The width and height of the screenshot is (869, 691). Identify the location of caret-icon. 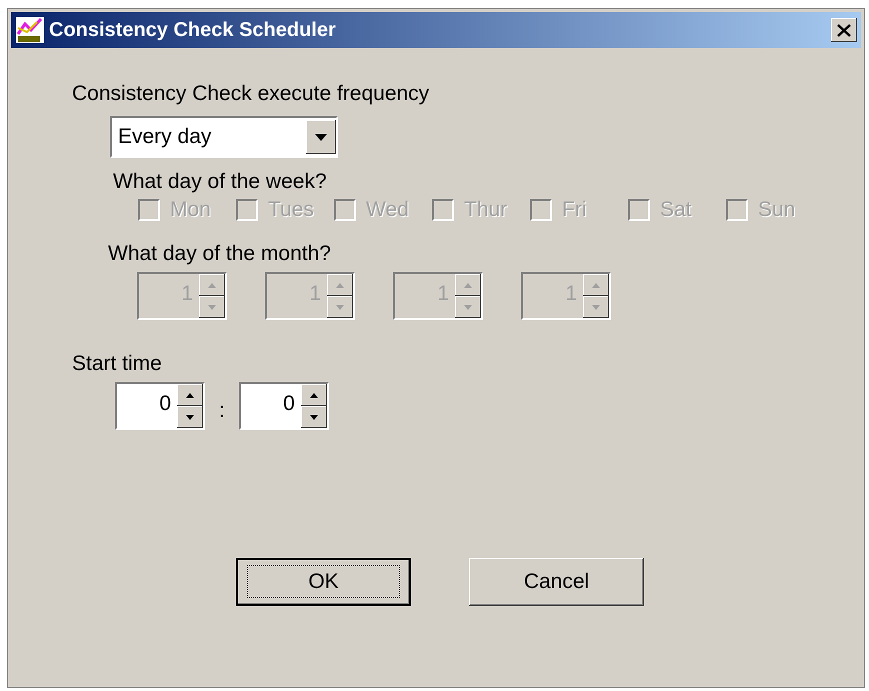
(321, 137).